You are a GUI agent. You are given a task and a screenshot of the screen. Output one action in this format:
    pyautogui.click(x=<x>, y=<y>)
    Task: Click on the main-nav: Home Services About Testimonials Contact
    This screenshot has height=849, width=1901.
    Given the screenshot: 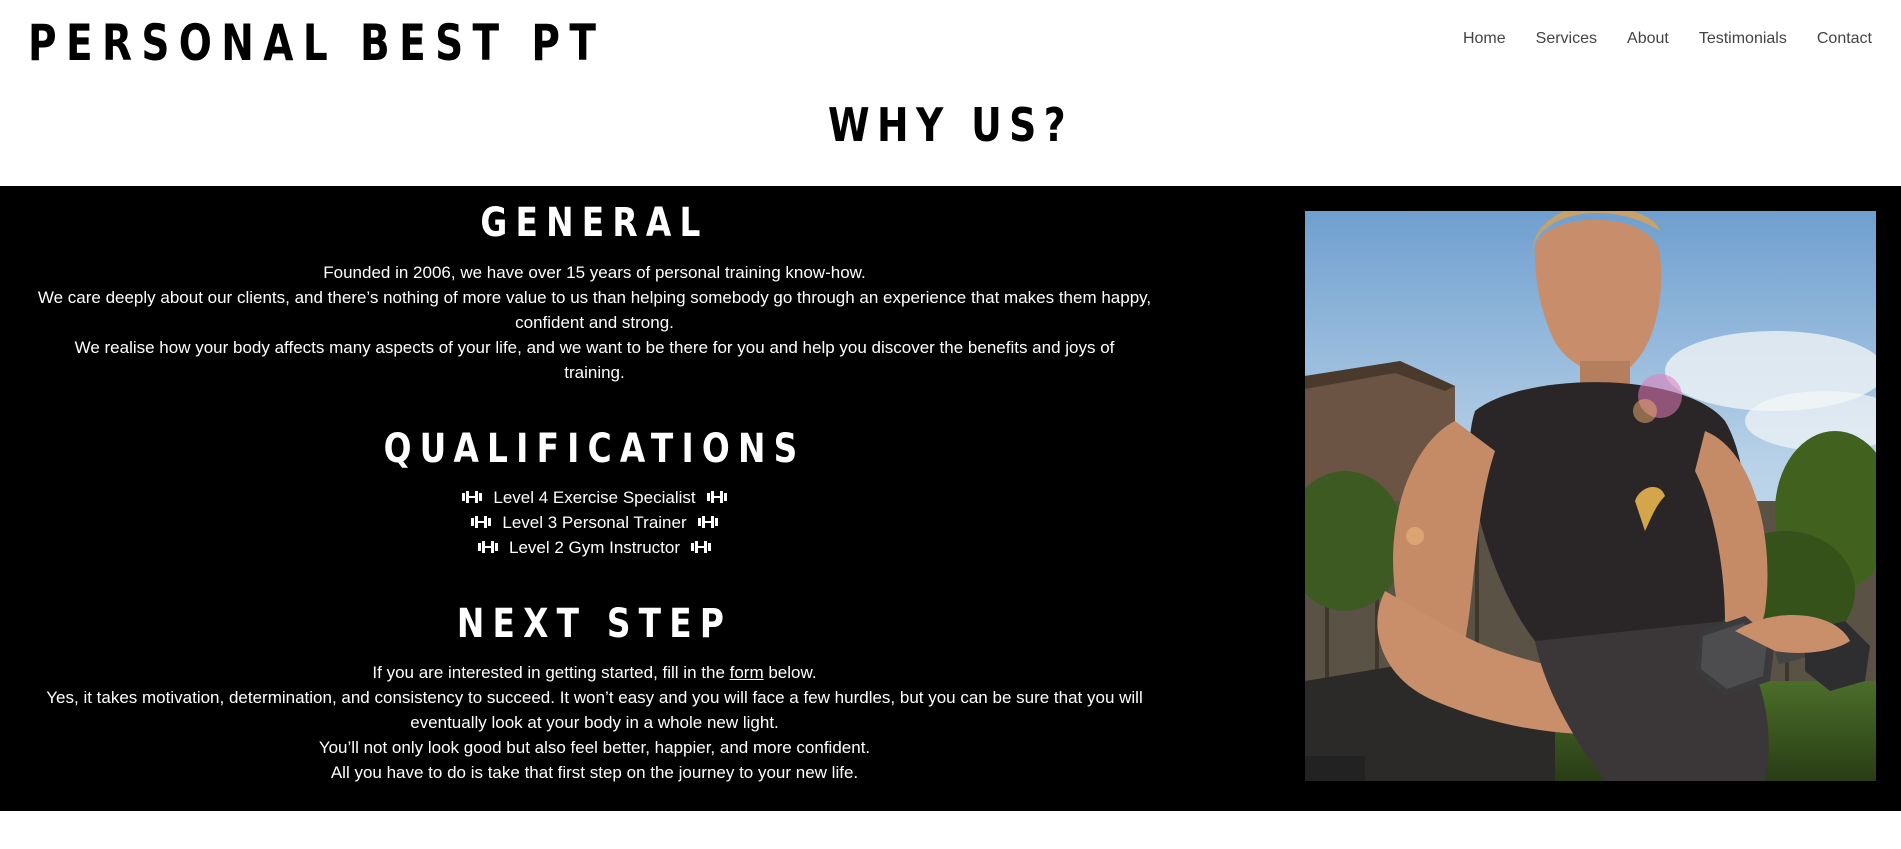 What is the action you would take?
    pyautogui.click(x=1667, y=39)
    